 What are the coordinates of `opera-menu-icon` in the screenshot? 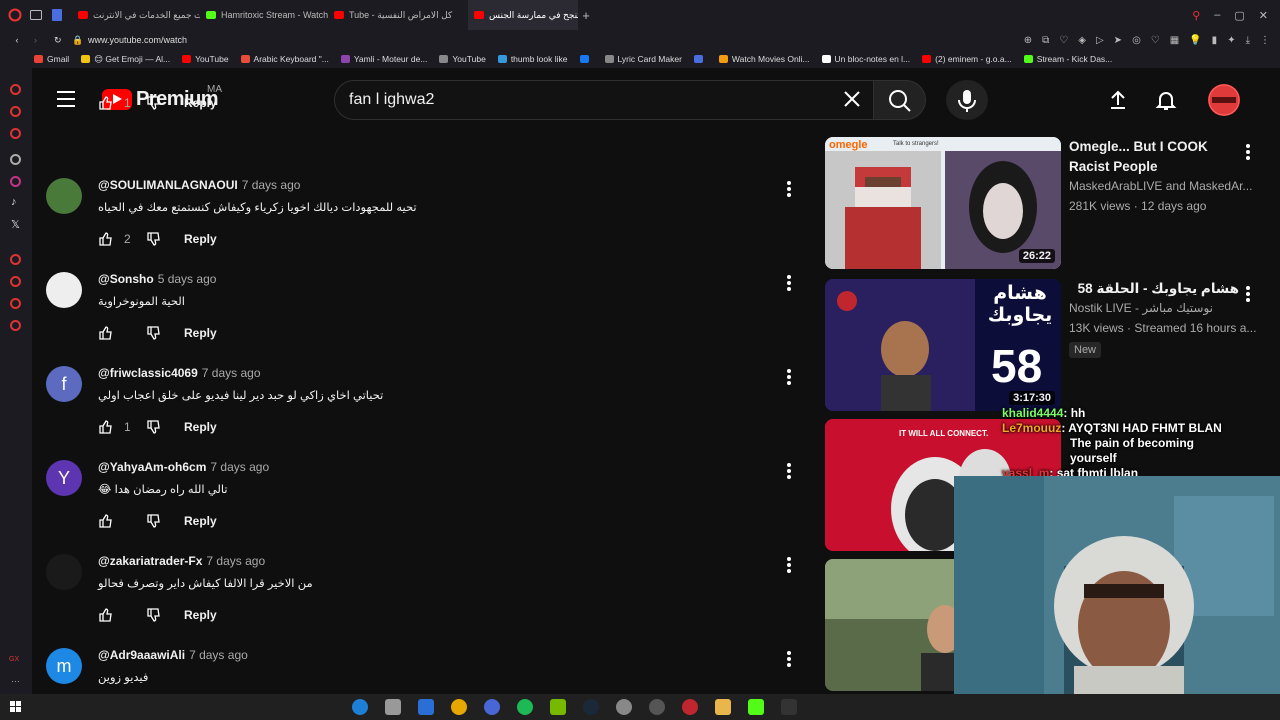 It's located at (15, 15).